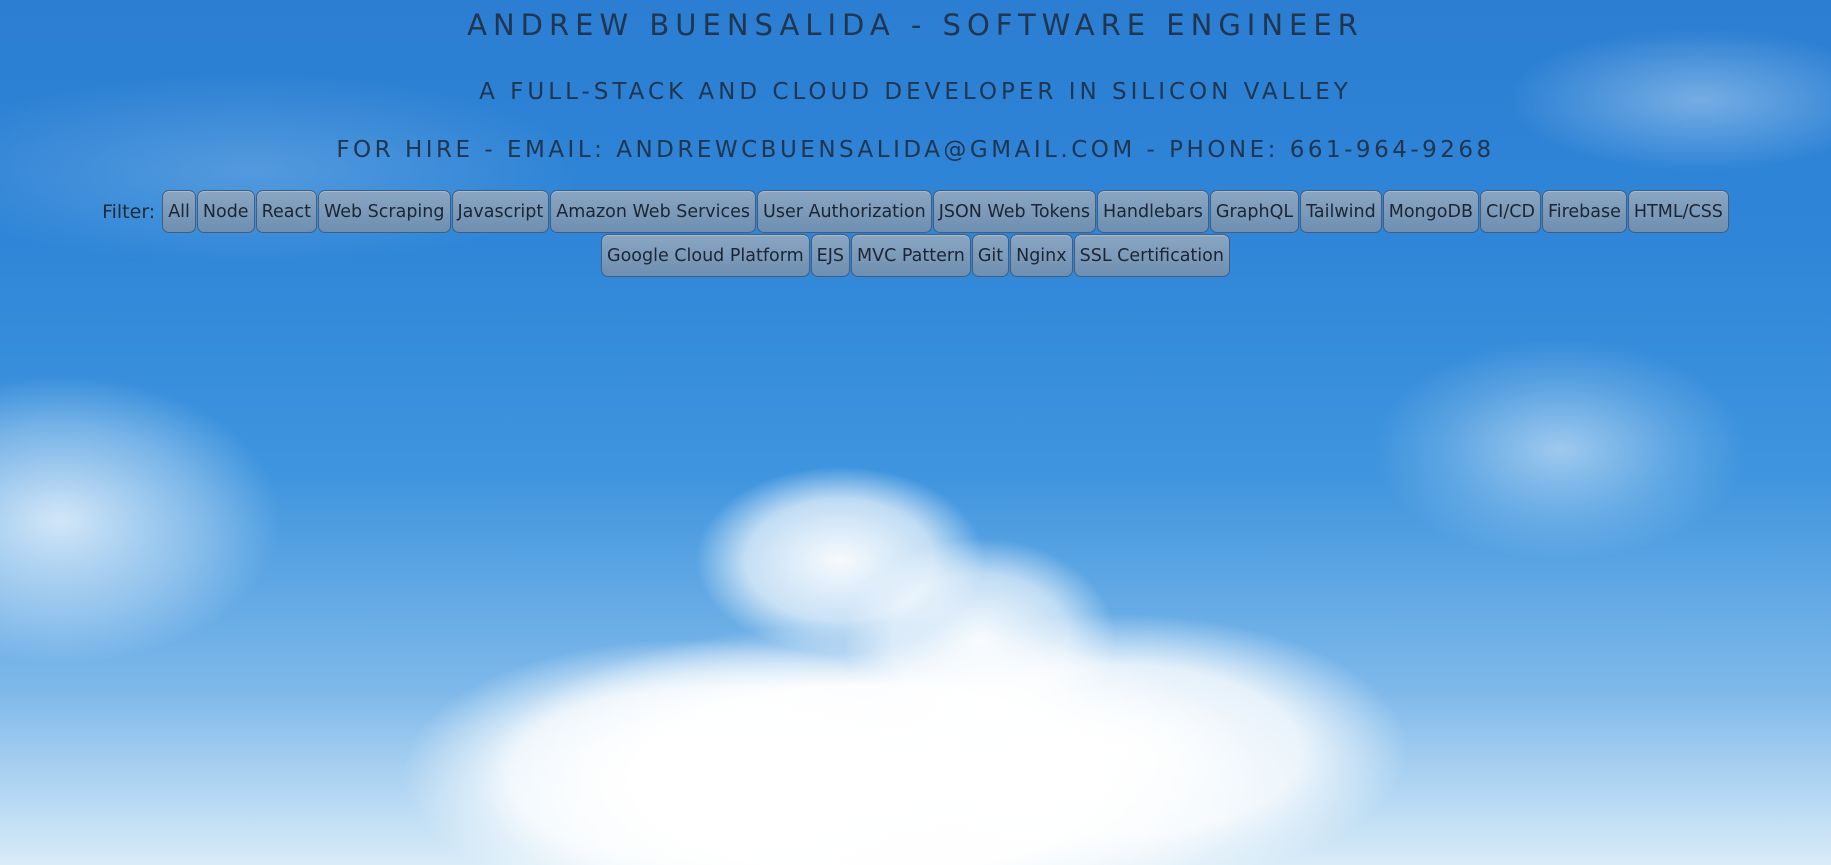 This screenshot has width=1831, height=865. Describe the element at coordinates (1430, 211) in the screenshot. I see `filter-button-mongodb: MongoDB` at that location.